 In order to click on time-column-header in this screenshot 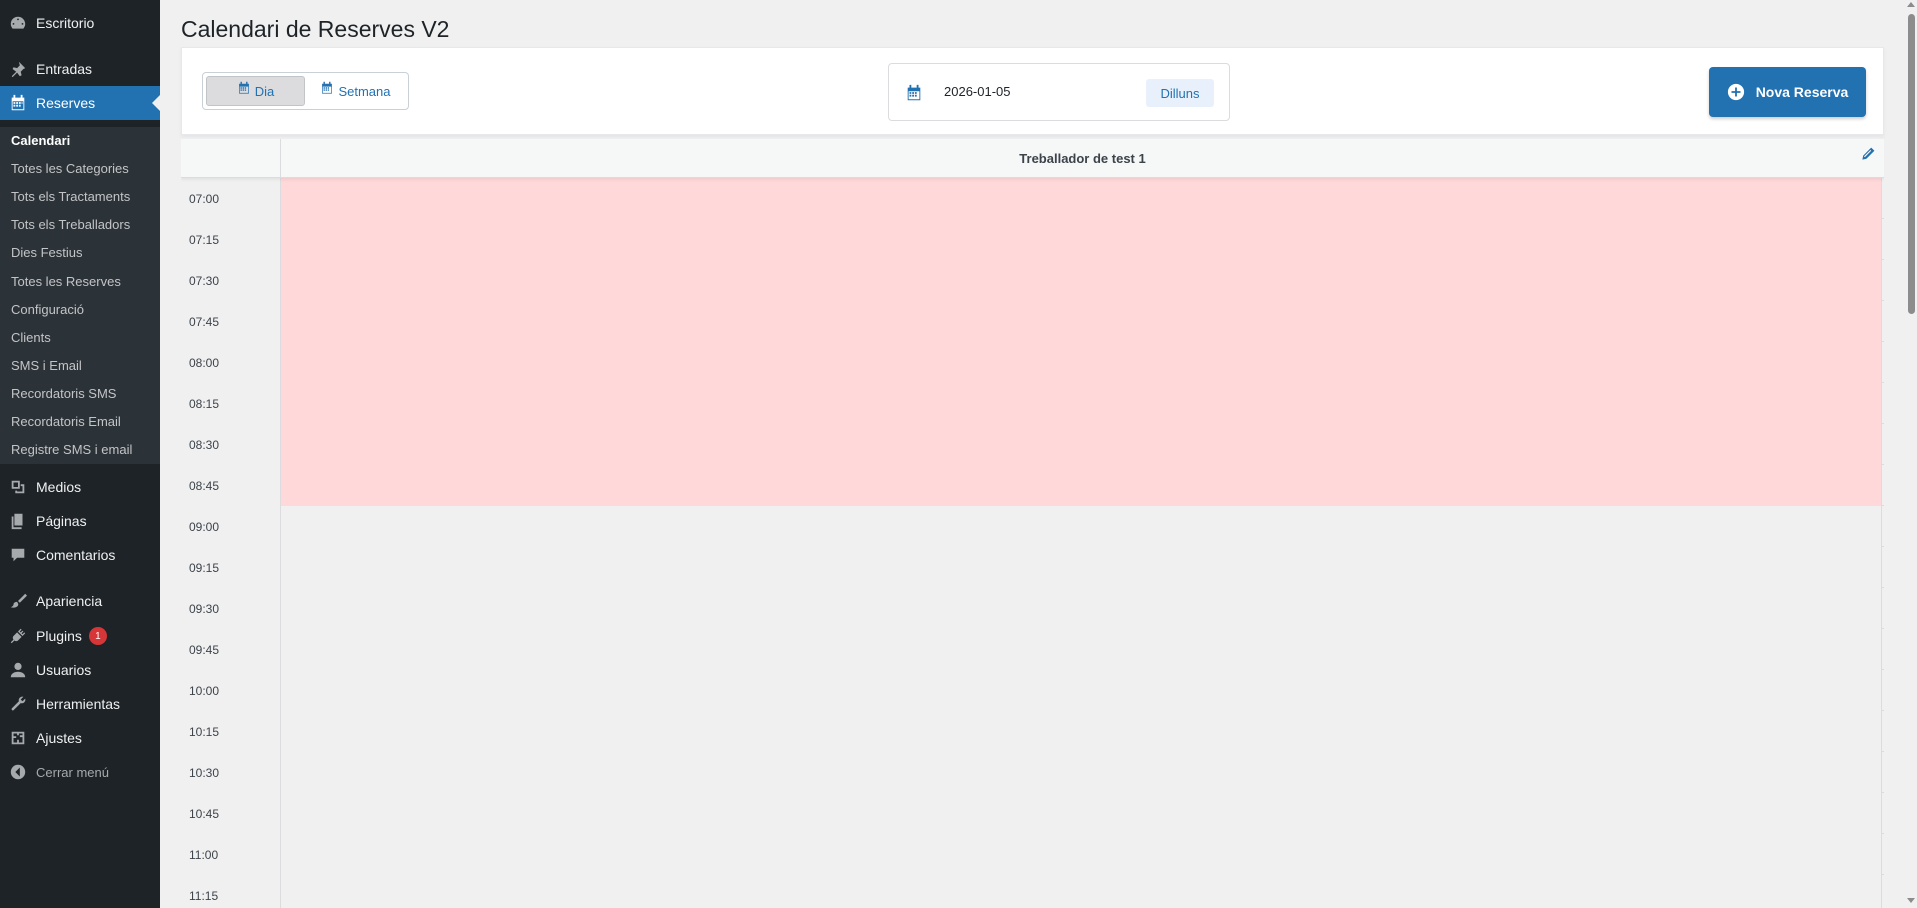, I will do `click(231, 158)`.